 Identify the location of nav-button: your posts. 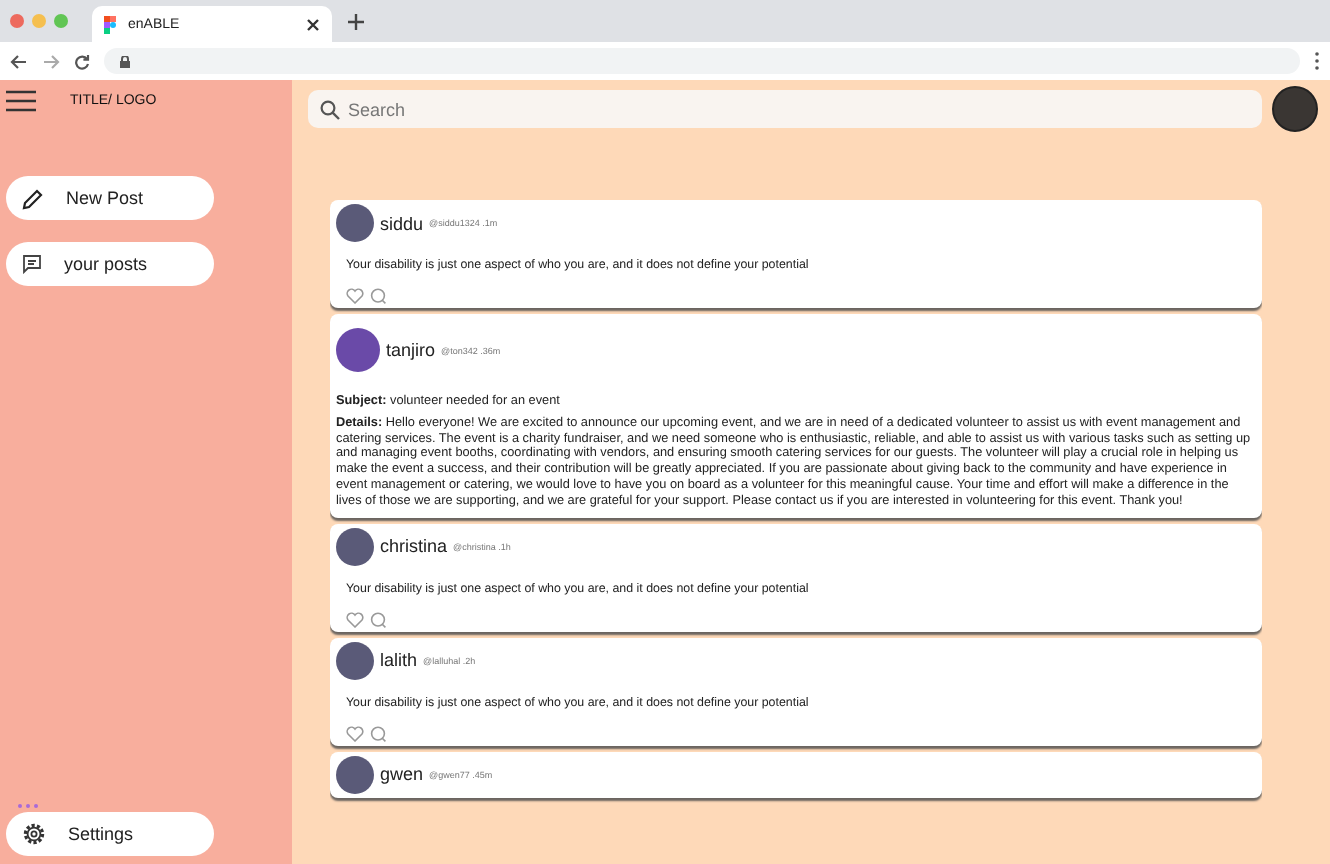
(110, 264).